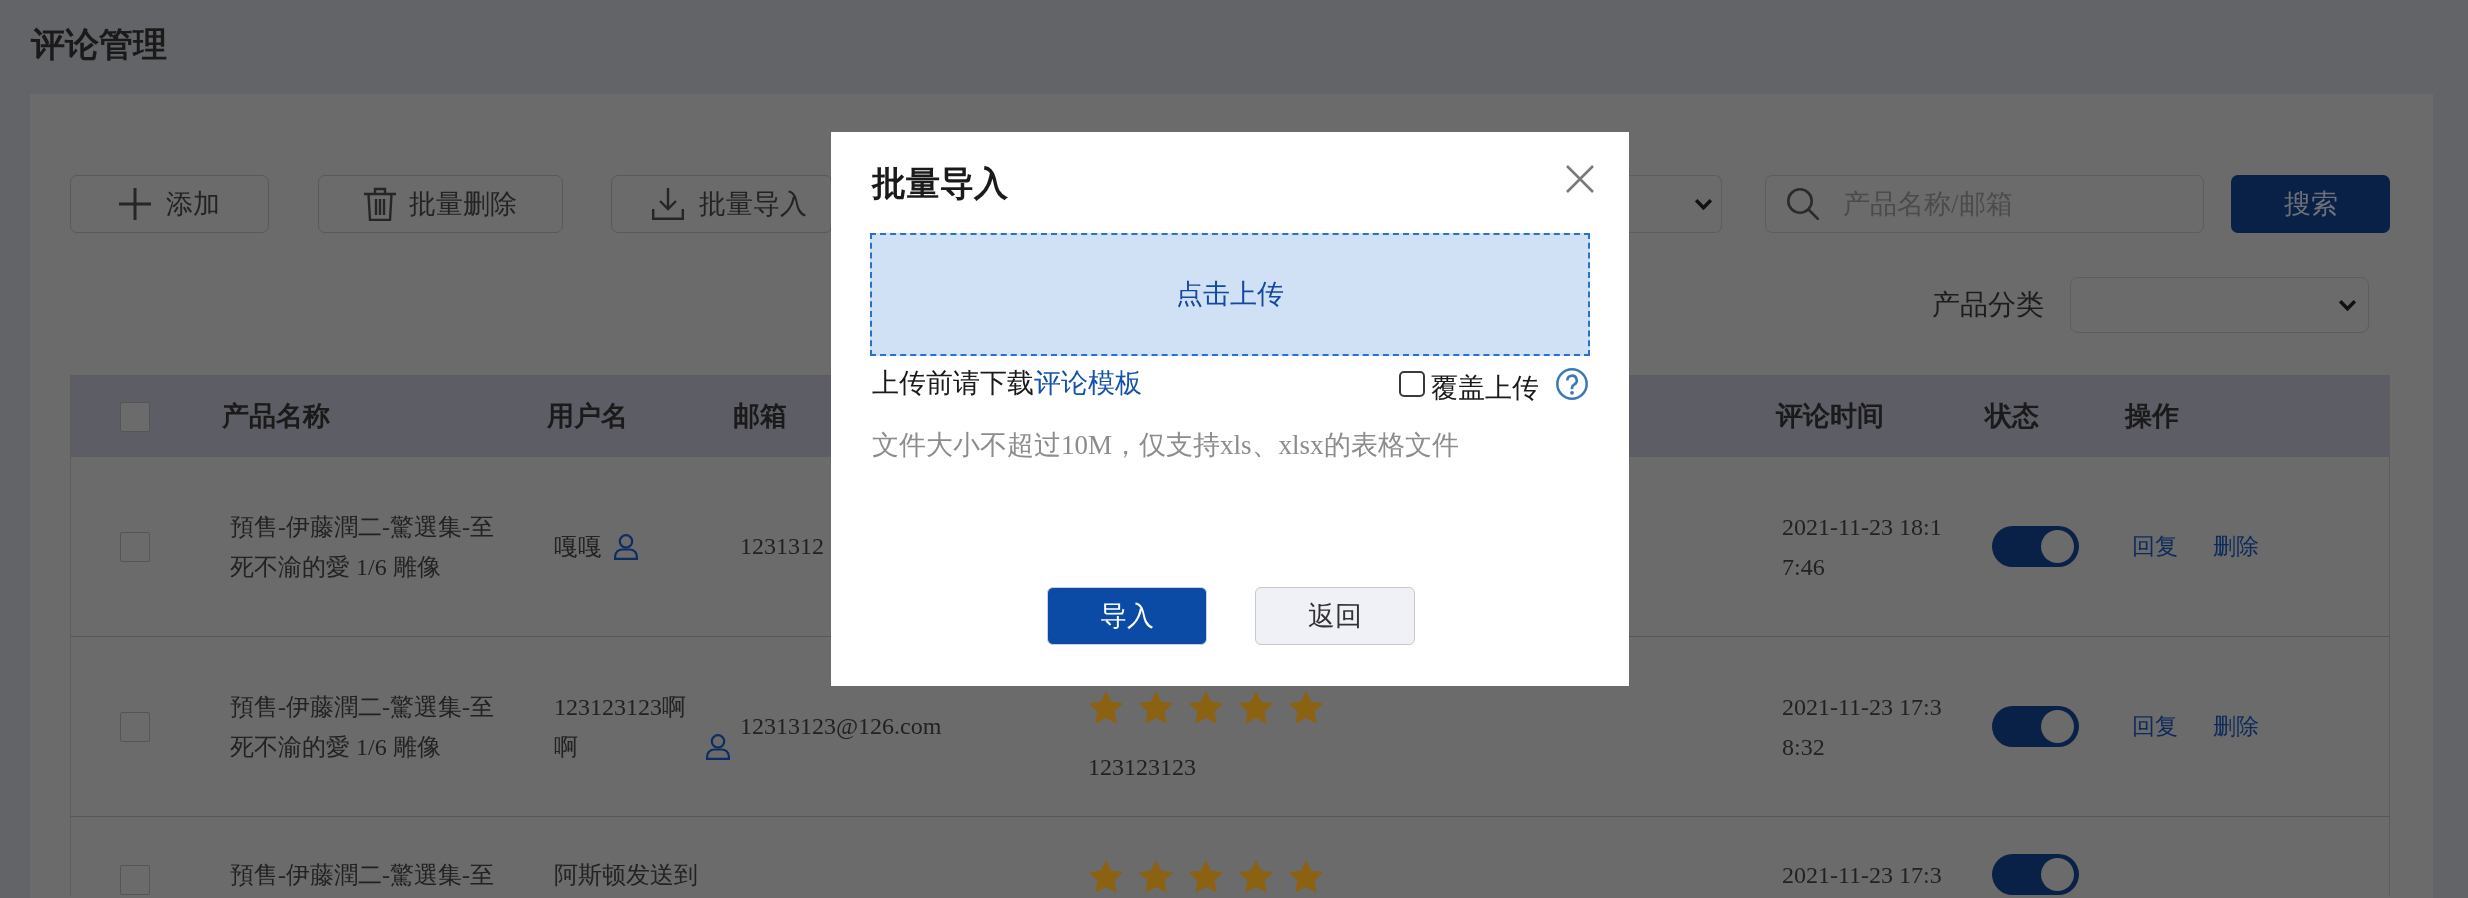  What do you see at coordinates (1088, 383) in the screenshot?
I see `template-link: 评论模板` at bounding box center [1088, 383].